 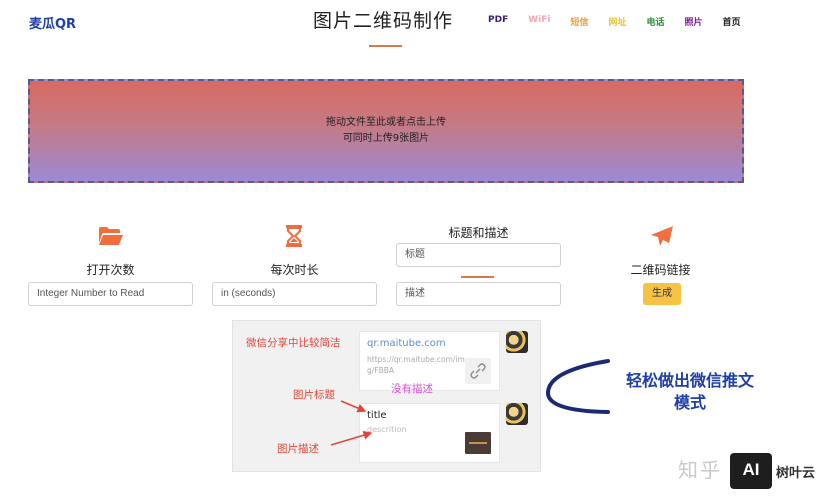 I want to click on upload-hint: 拖动文件至此或者点击上传, so click(x=386, y=122).